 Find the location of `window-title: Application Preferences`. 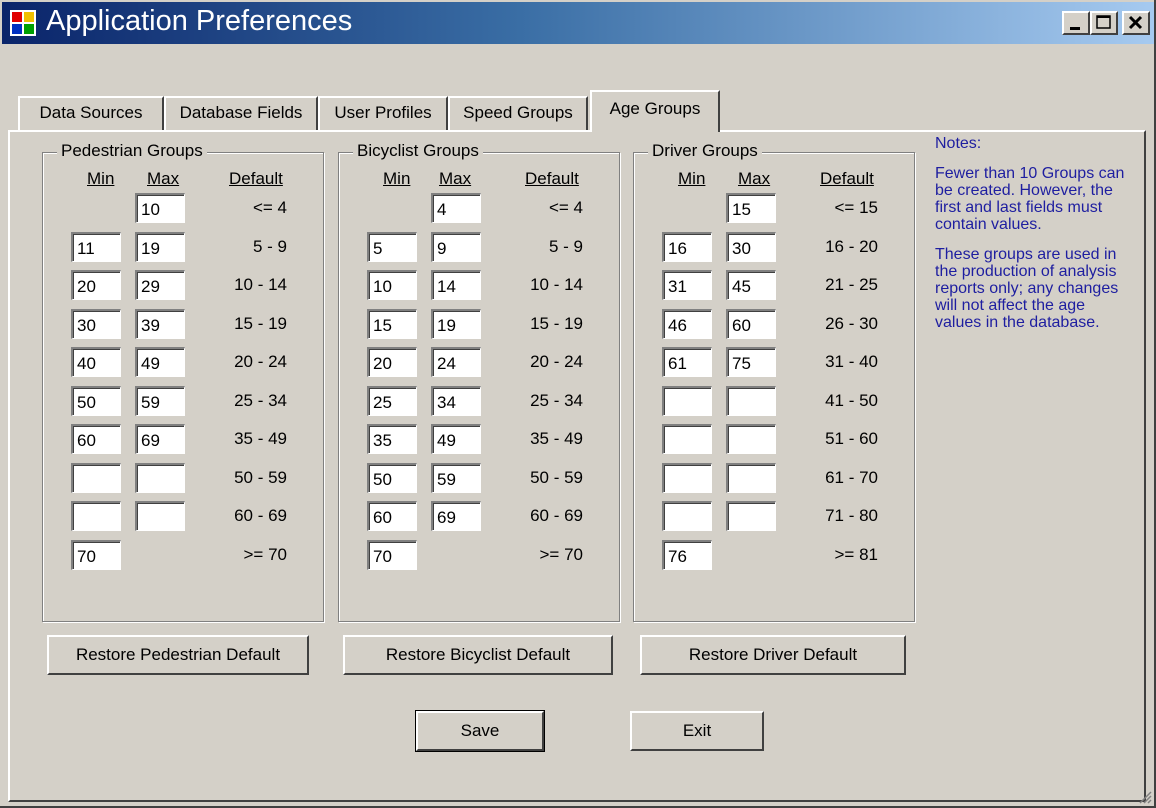

window-title: Application Preferences is located at coordinates (199, 21).